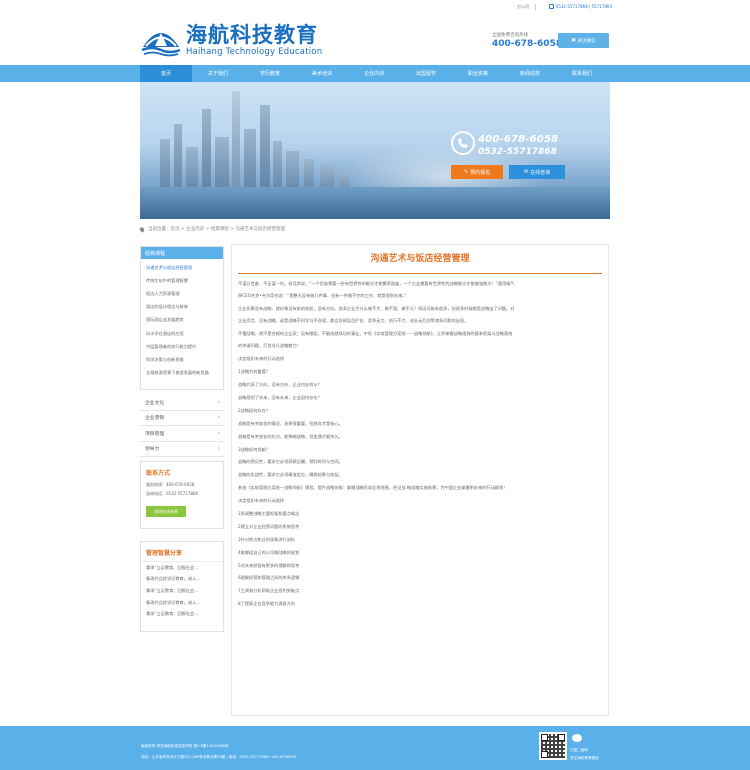  Describe the element at coordinates (510, 35) in the screenshot. I see `hotline-label: 全国免费咨询热线` at that location.